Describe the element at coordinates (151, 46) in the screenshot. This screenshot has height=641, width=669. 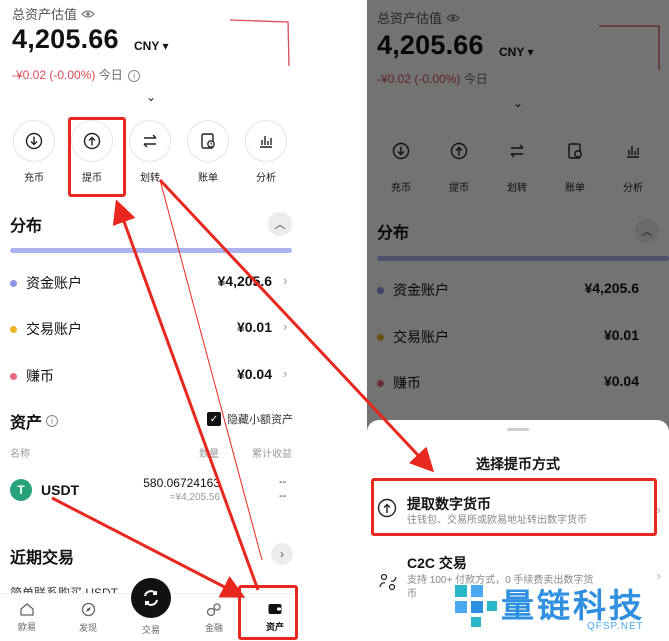
I see `currency-selector: CNY ▾` at that location.